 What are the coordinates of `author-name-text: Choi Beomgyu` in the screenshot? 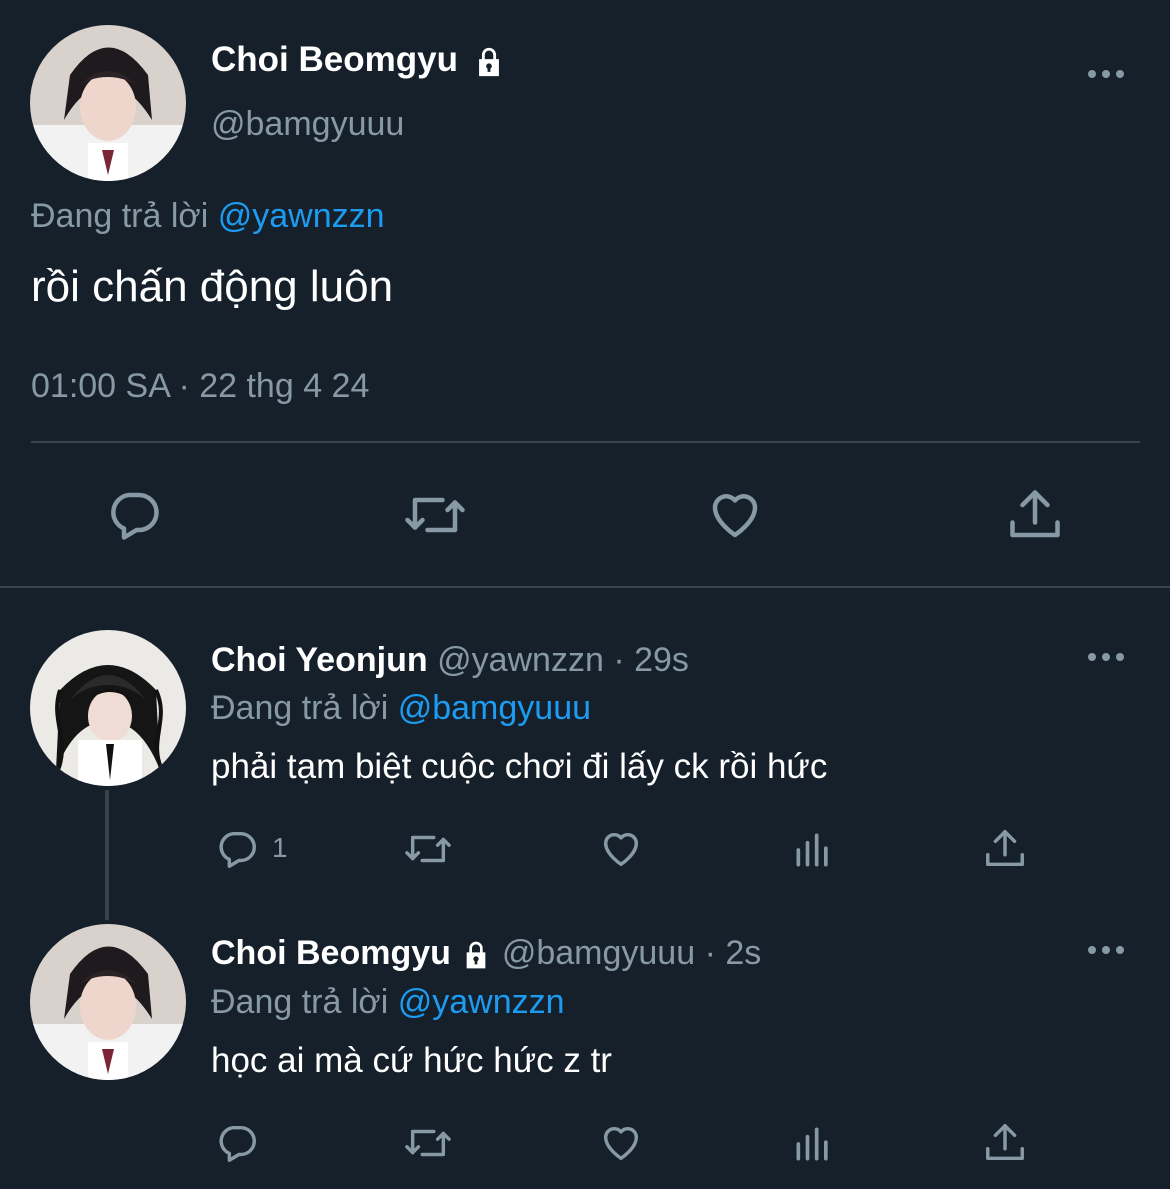 It's located at (334, 59).